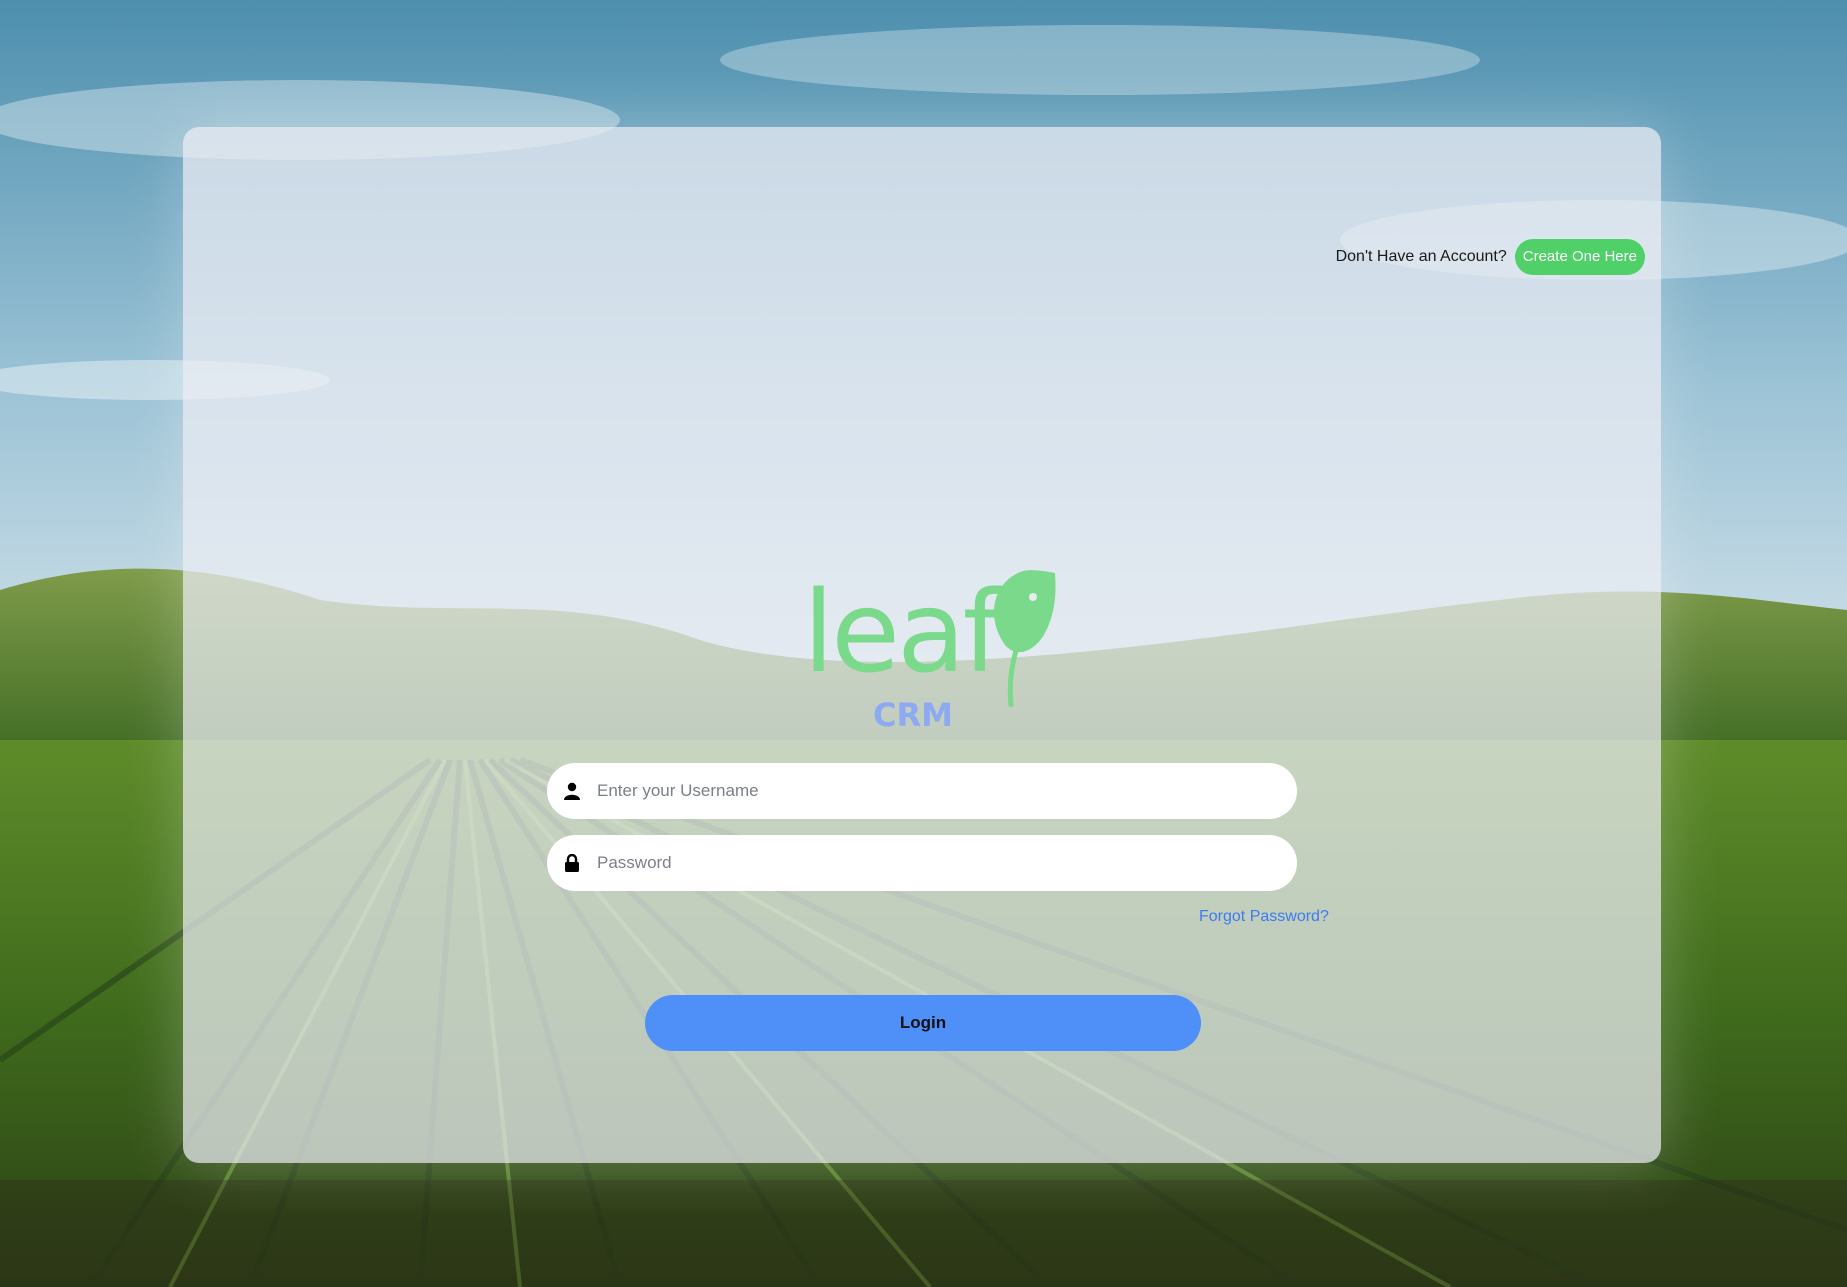  I want to click on user-icon, so click(572, 791).